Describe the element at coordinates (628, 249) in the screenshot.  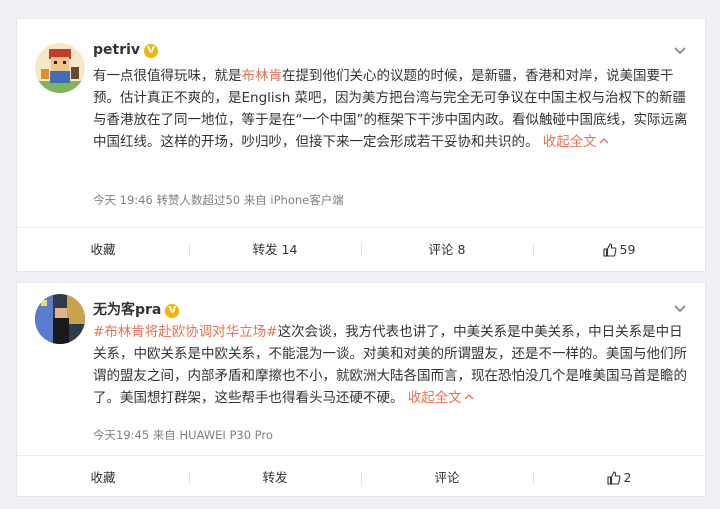
I see `like-count: 59` at that location.